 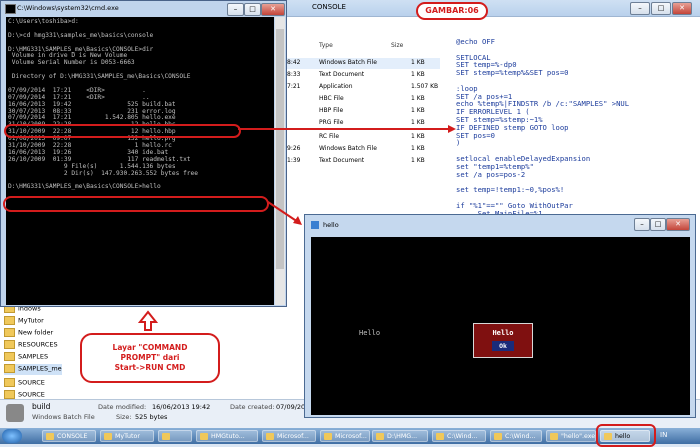 I want to click on annotation-line-3: Start->RUN CMD, so click(x=150, y=367).